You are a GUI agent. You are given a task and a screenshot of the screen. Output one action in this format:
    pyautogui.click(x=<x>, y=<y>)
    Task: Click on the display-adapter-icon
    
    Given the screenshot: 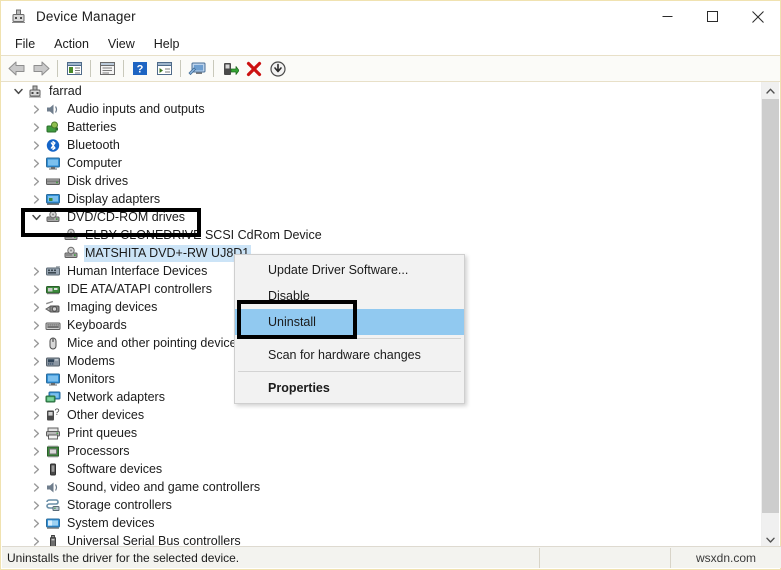 What is the action you would take?
    pyautogui.click(x=53, y=199)
    